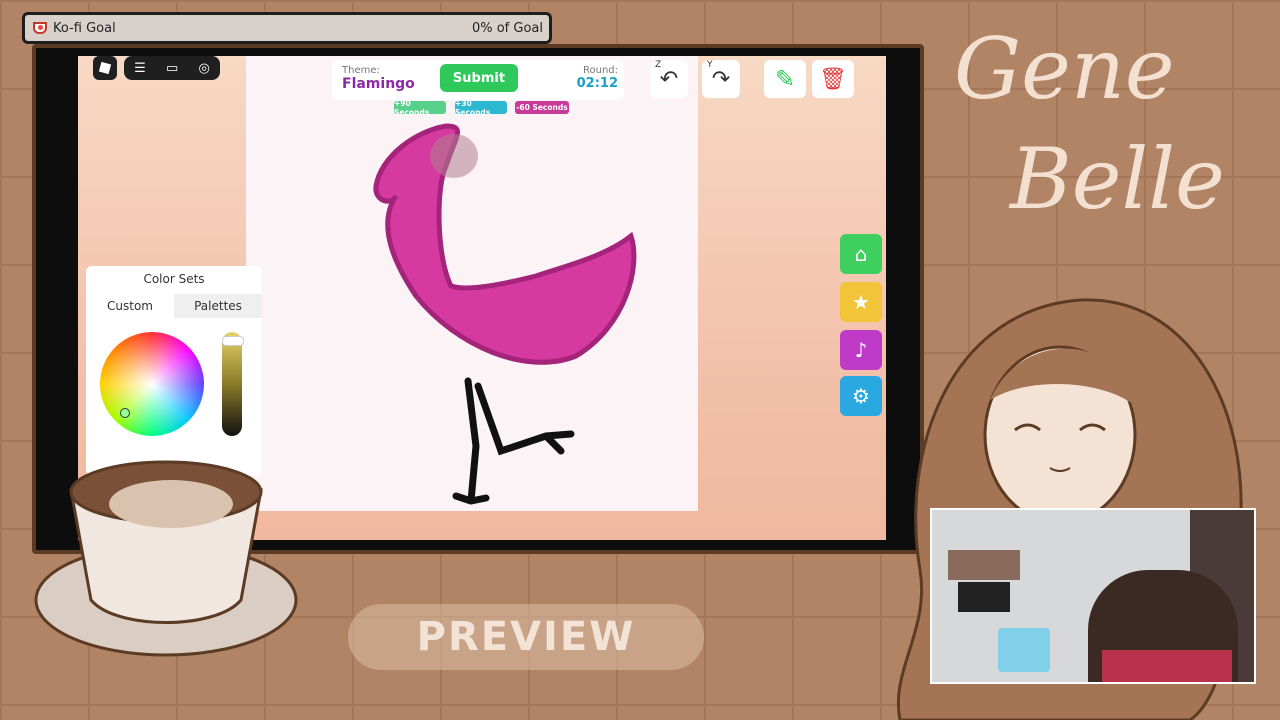 The image size is (1280, 720). Describe the element at coordinates (361, 70) in the screenshot. I see `theme-label: Theme:` at that location.